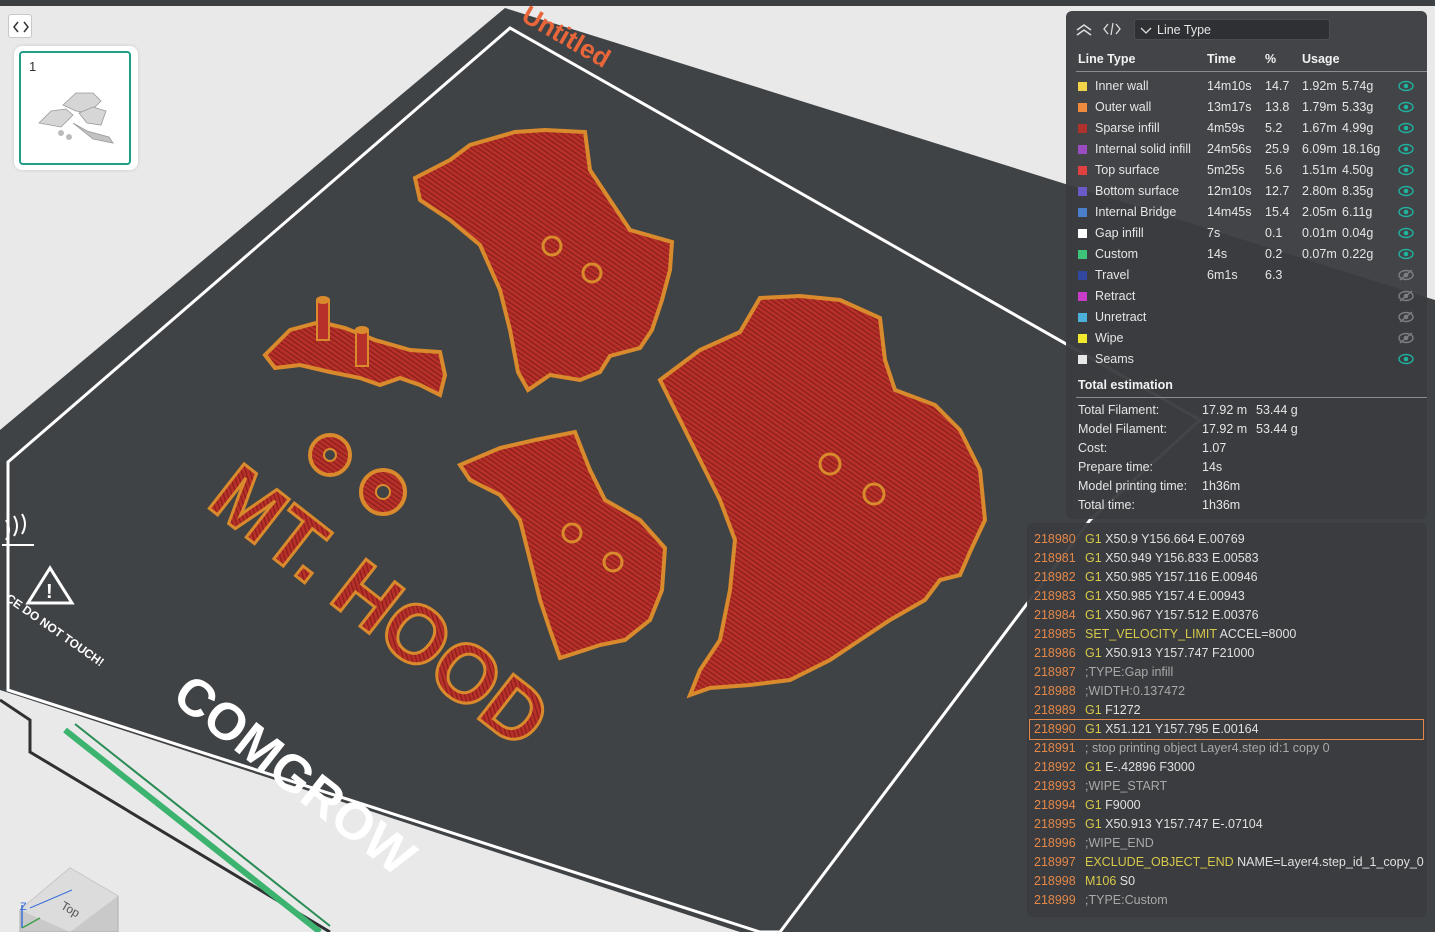 This screenshot has width=1435, height=932. Describe the element at coordinates (1125, 385) in the screenshot. I see `total-estimation-title: Total estimation` at that location.